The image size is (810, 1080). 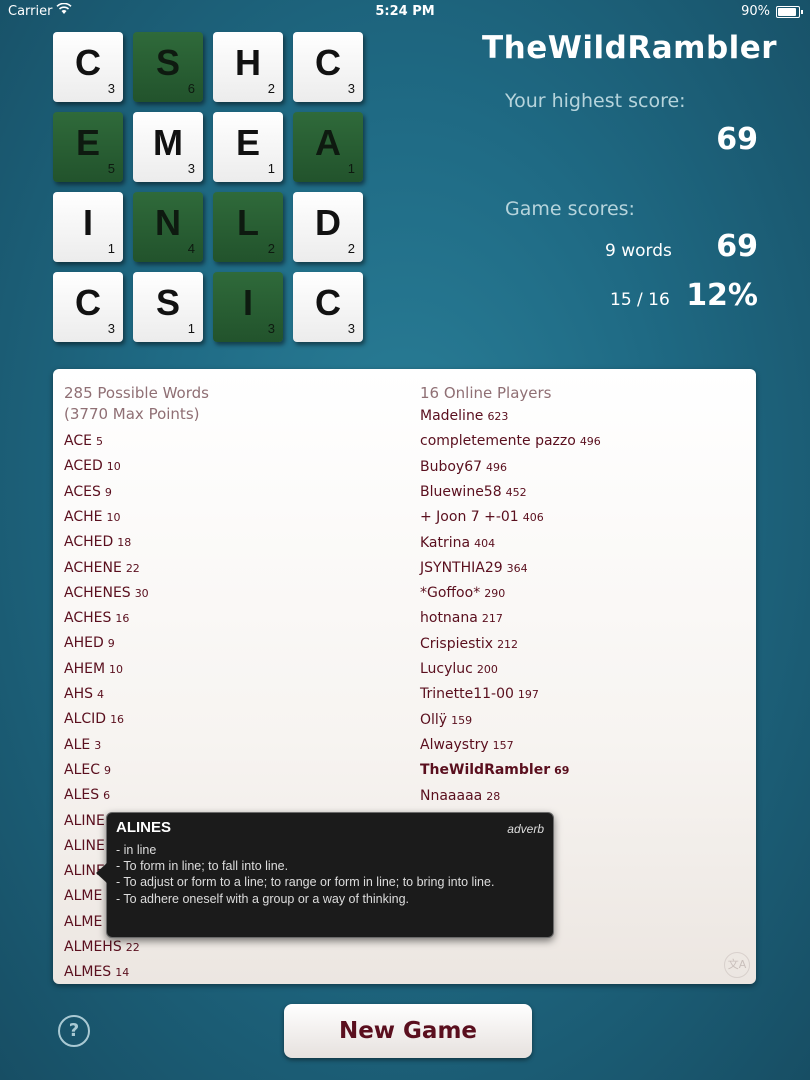 I want to click on word-list-item: AHS 4, so click(x=84, y=694).